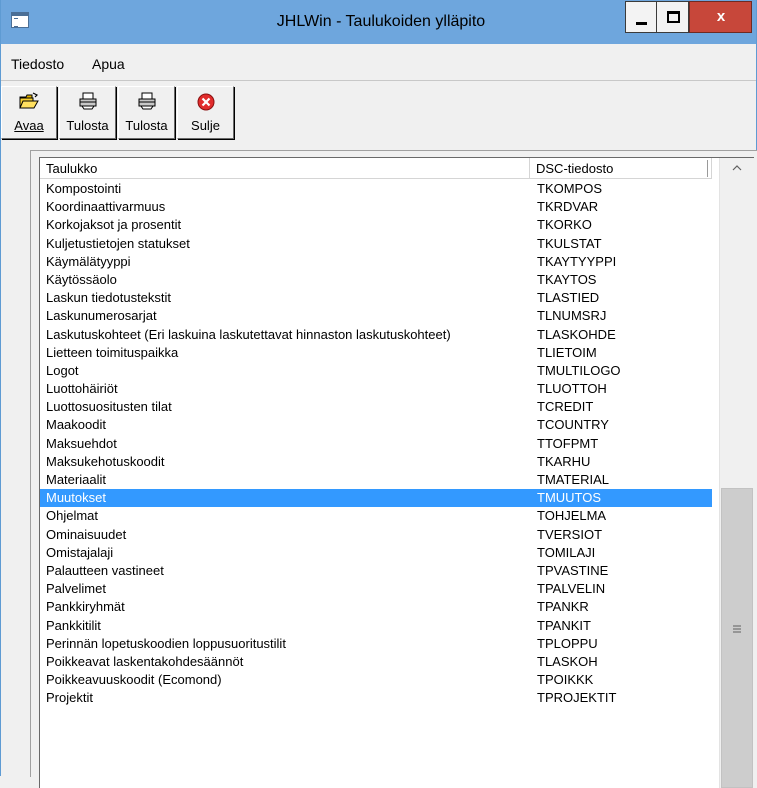 The height and width of the screenshot is (788, 757). Describe the element at coordinates (146, 101) in the screenshot. I see `printer-icon` at that location.